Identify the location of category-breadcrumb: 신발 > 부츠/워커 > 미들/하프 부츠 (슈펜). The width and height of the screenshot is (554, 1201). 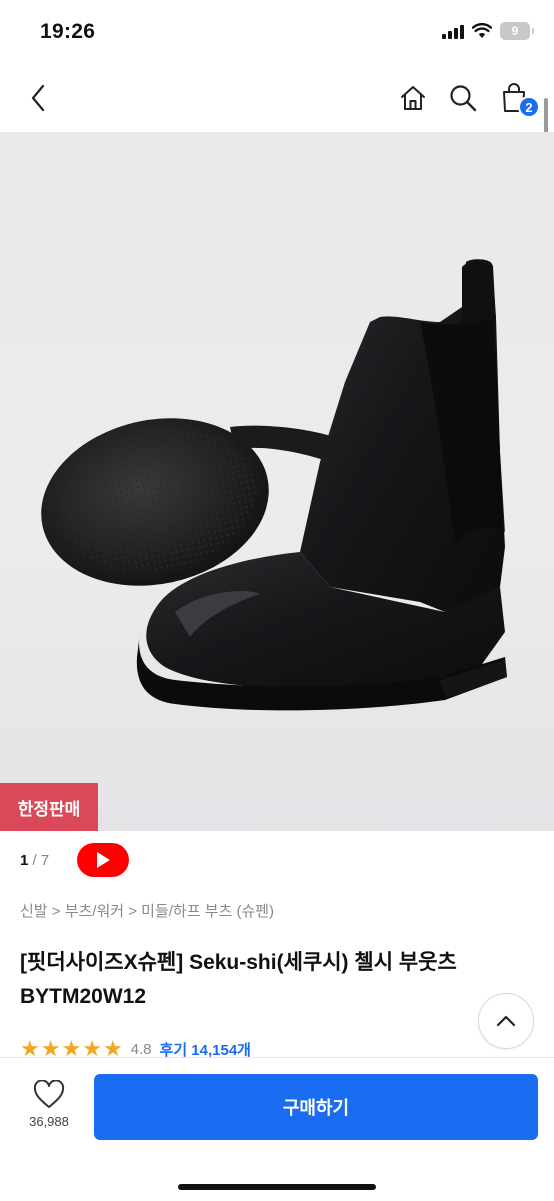
(147, 910).